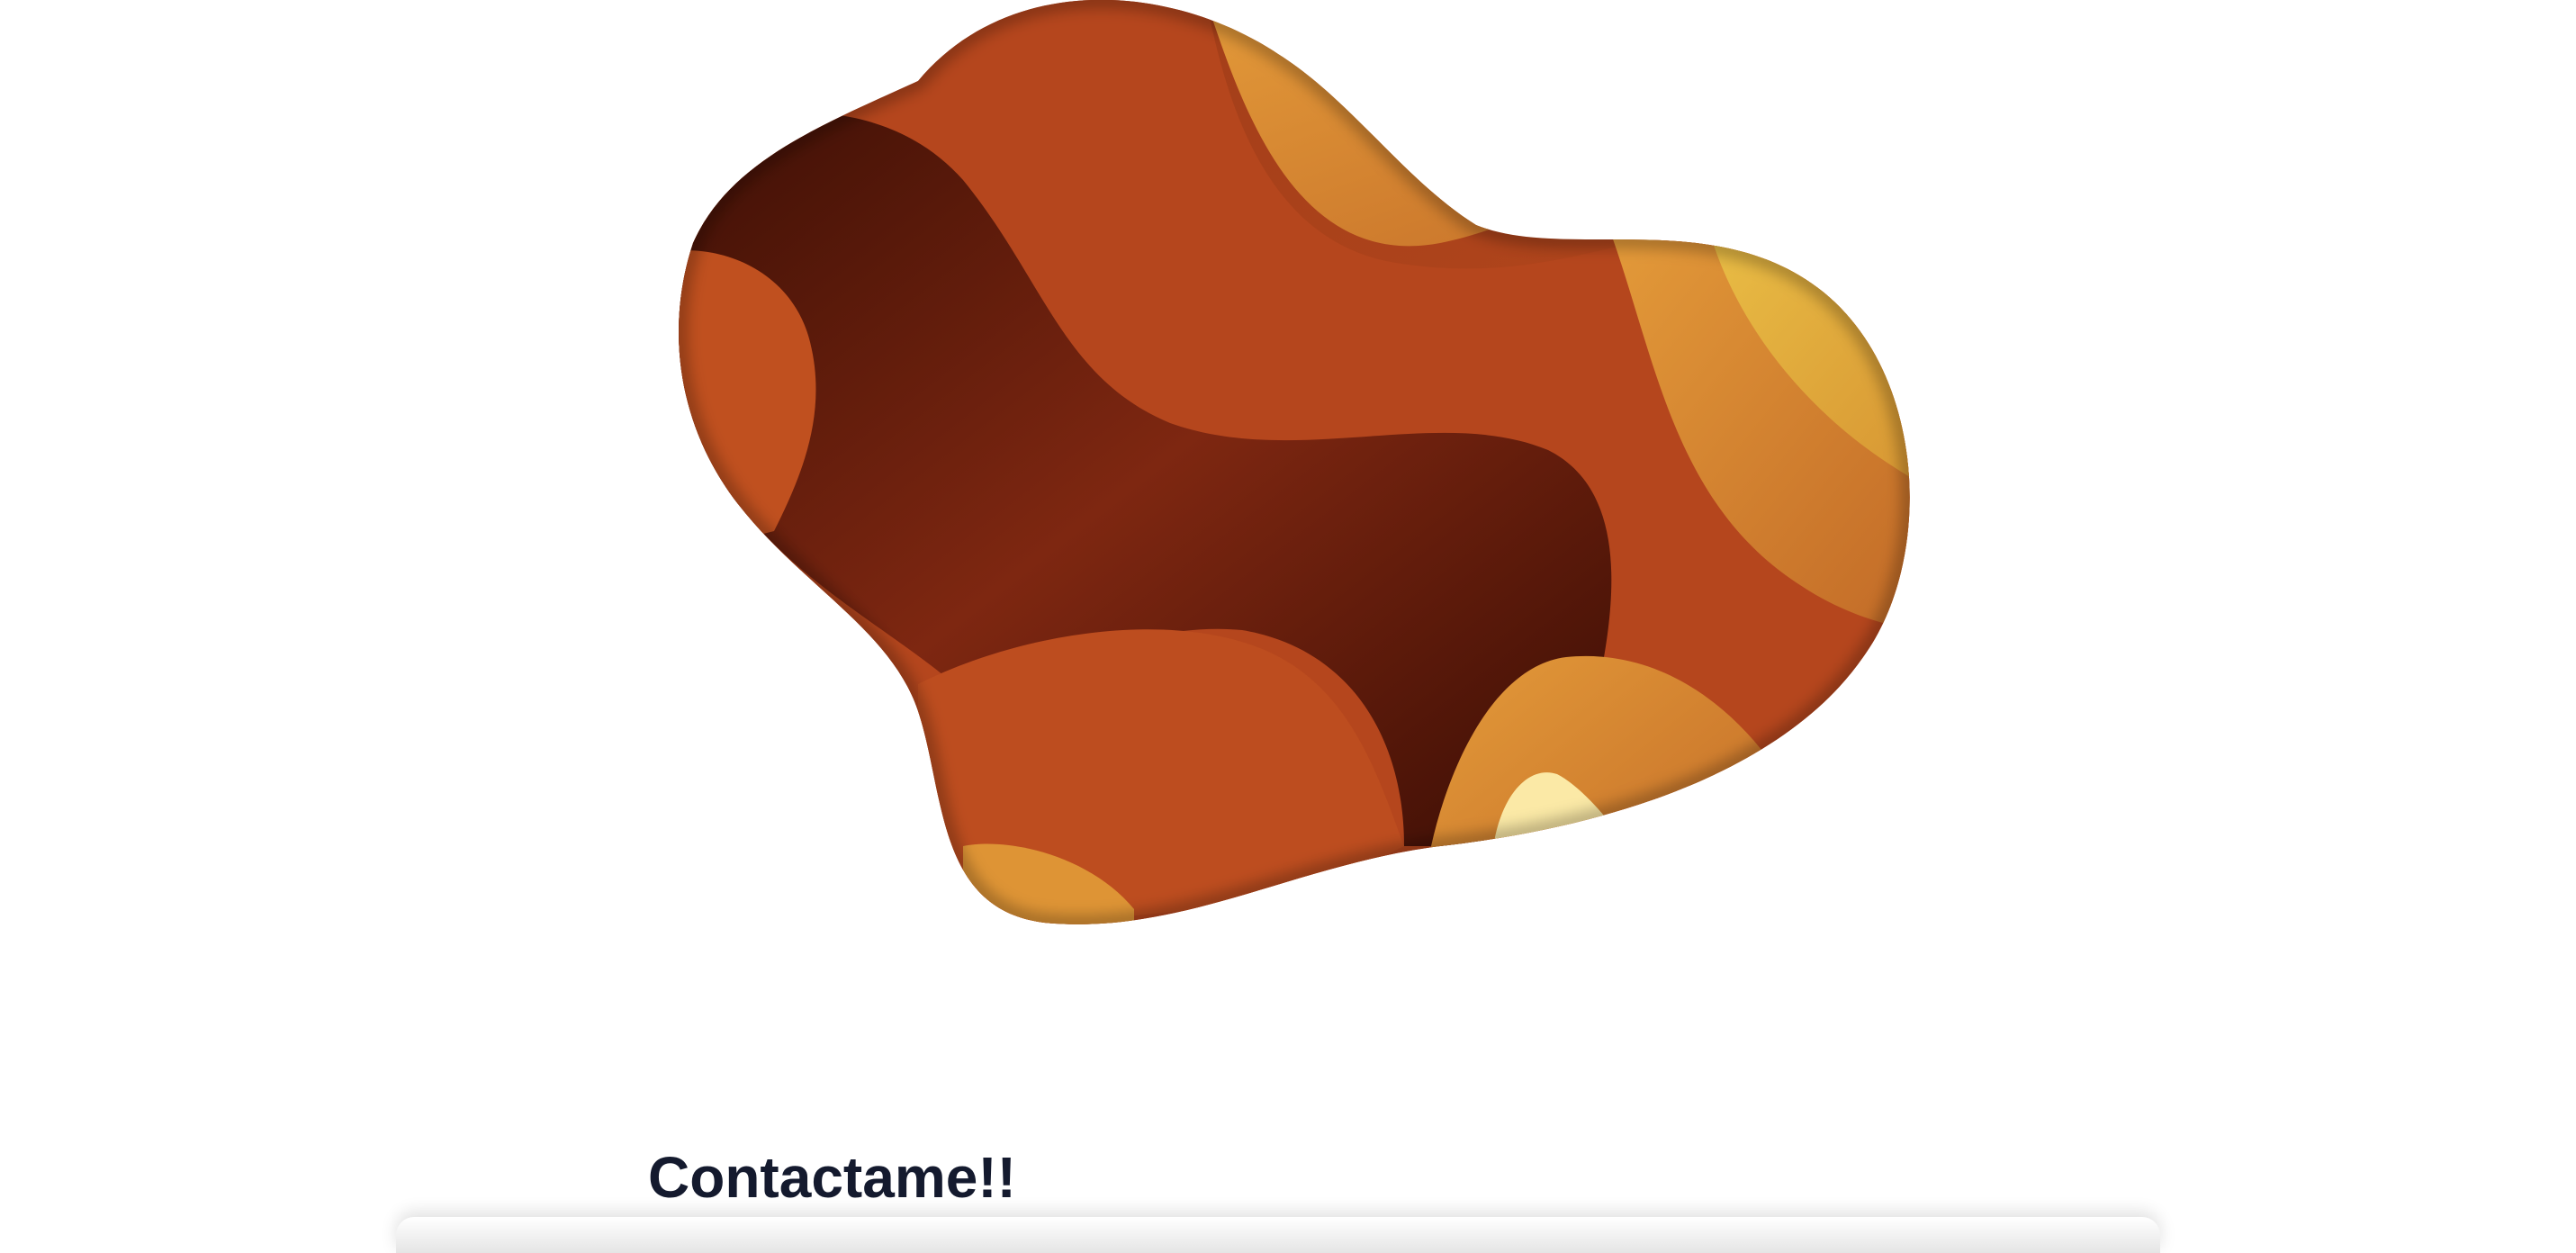 This screenshot has height=1253, width=2576. Describe the element at coordinates (1278, 1235) in the screenshot. I see `bottom-card-edge` at that location.